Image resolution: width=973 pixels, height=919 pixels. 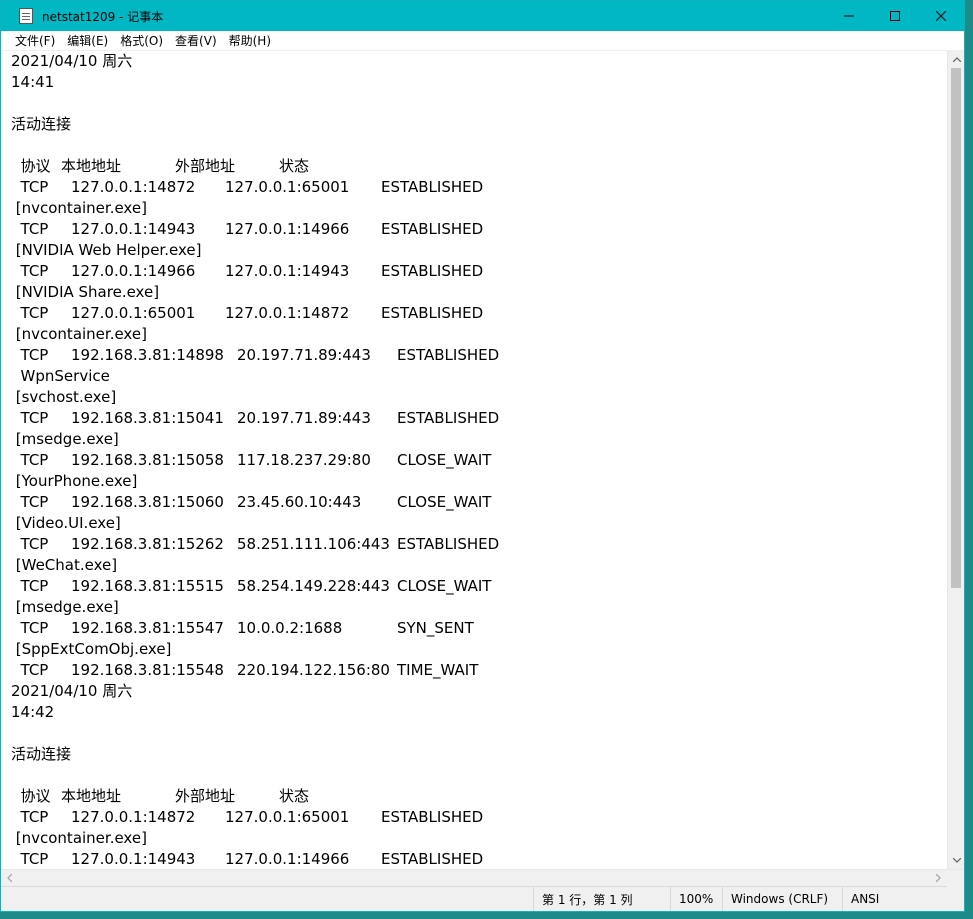 I want to click on text-line: [WeChat.exe], so click(x=64, y=565).